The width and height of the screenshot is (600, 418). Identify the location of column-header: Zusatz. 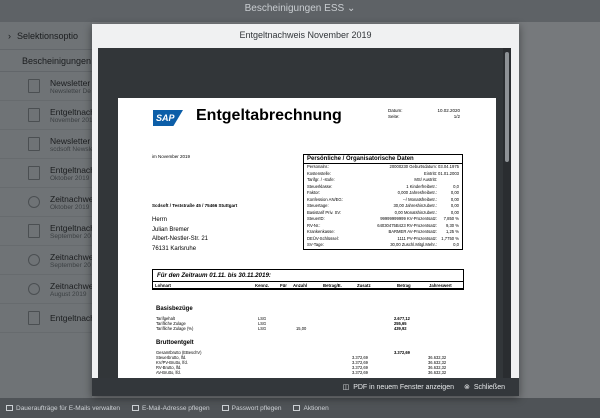
(364, 285).